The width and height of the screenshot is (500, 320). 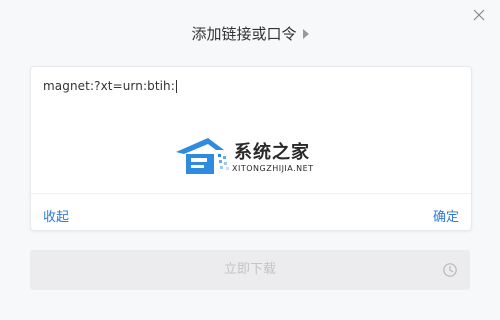 What do you see at coordinates (251, 193) in the screenshot?
I see `card-divider` at bounding box center [251, 193].